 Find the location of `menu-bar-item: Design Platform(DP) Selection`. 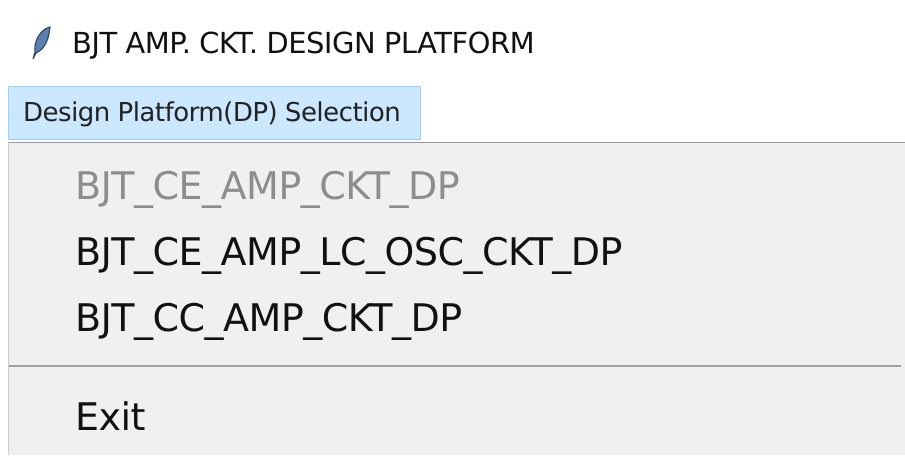

menu-bar-item: Design Platform(DP) Selection is located at coordinates (215, 113).